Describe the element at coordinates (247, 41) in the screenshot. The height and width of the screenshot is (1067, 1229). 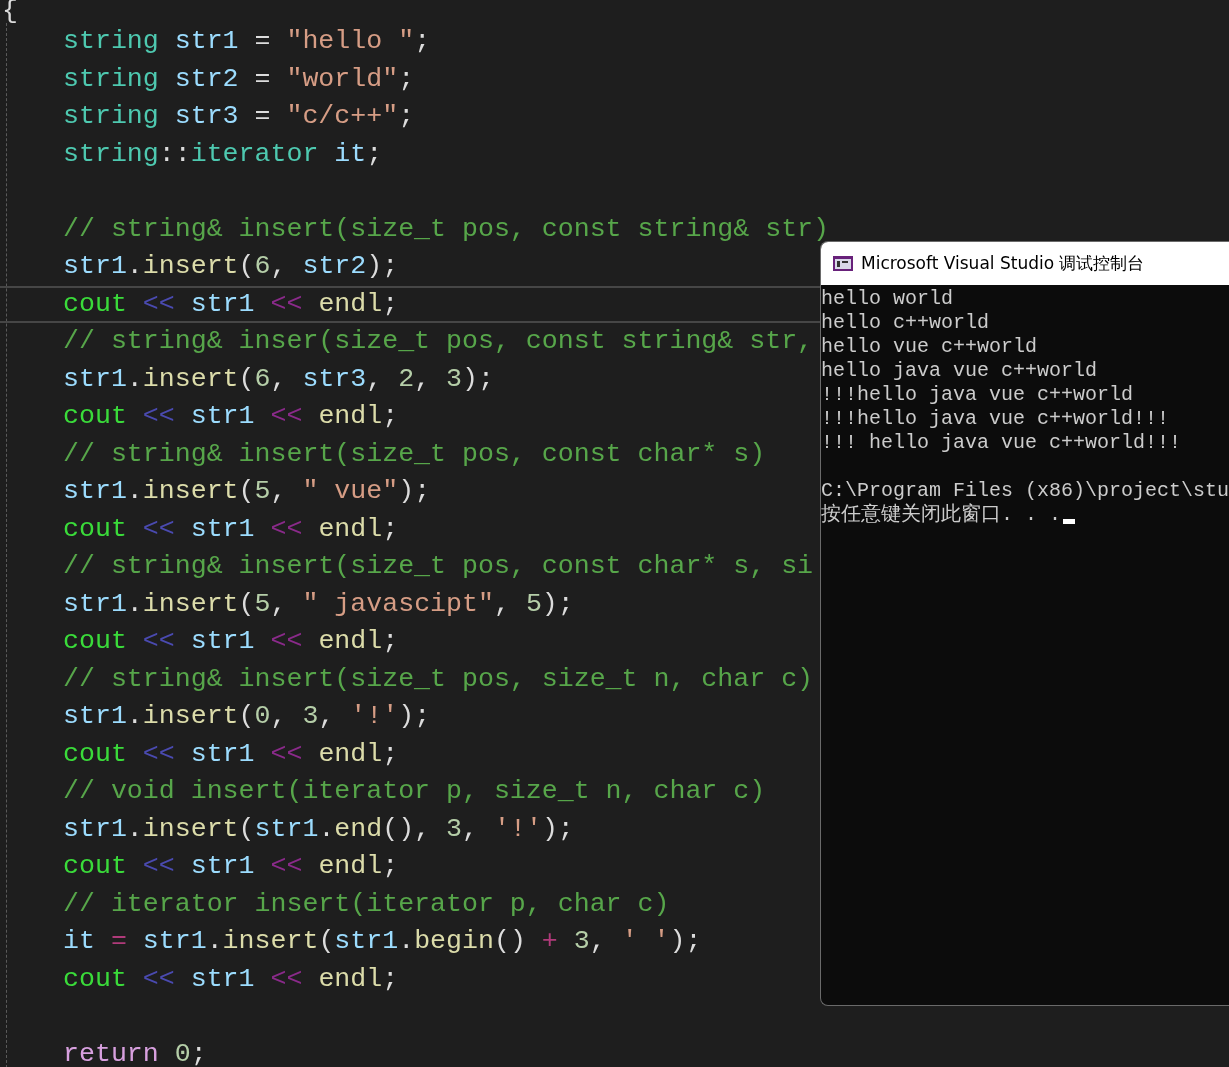
I see `code-line: string str1 = "hello ";` at that location.